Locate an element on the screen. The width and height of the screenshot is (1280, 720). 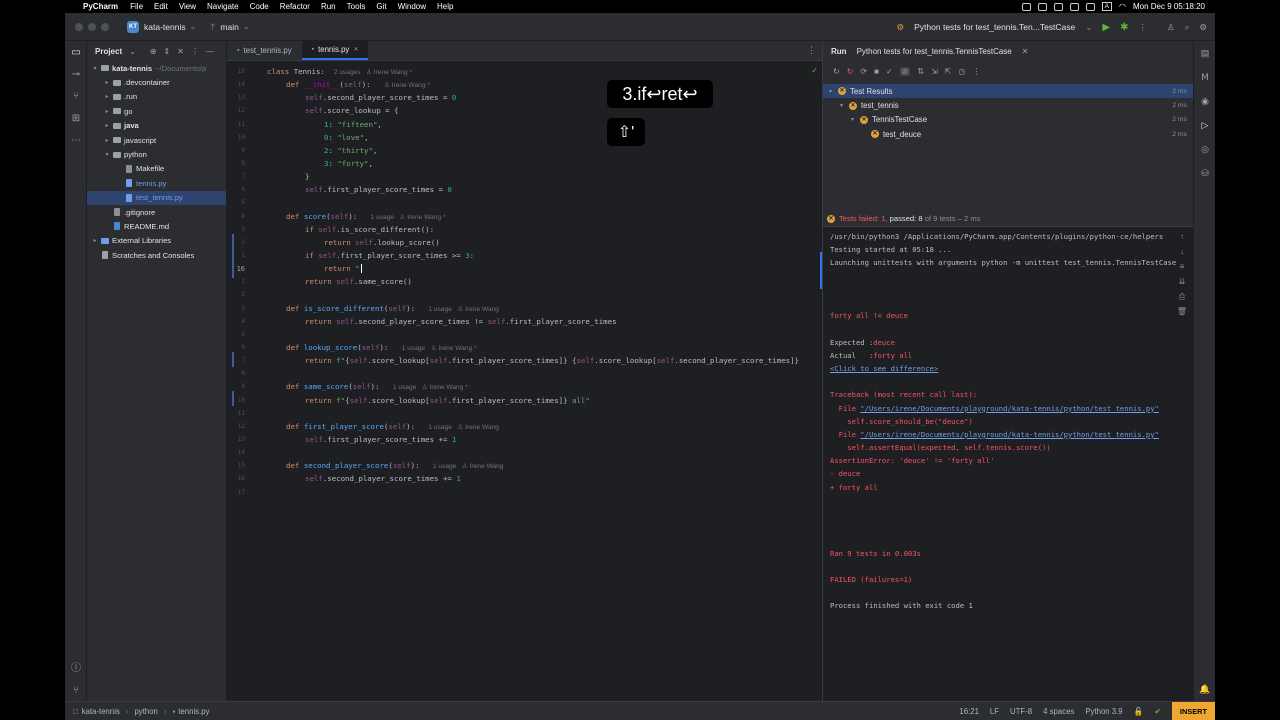
menu-item: File is located at coordinates (136, 6).